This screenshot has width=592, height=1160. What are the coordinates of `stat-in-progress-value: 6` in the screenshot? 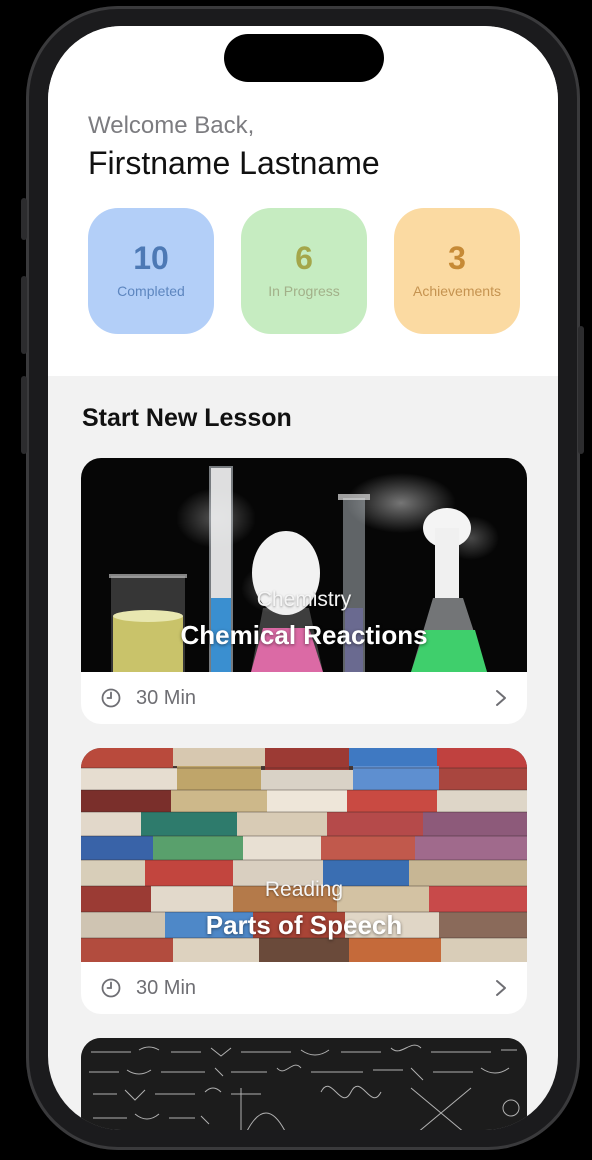 It's located at (304, 258).